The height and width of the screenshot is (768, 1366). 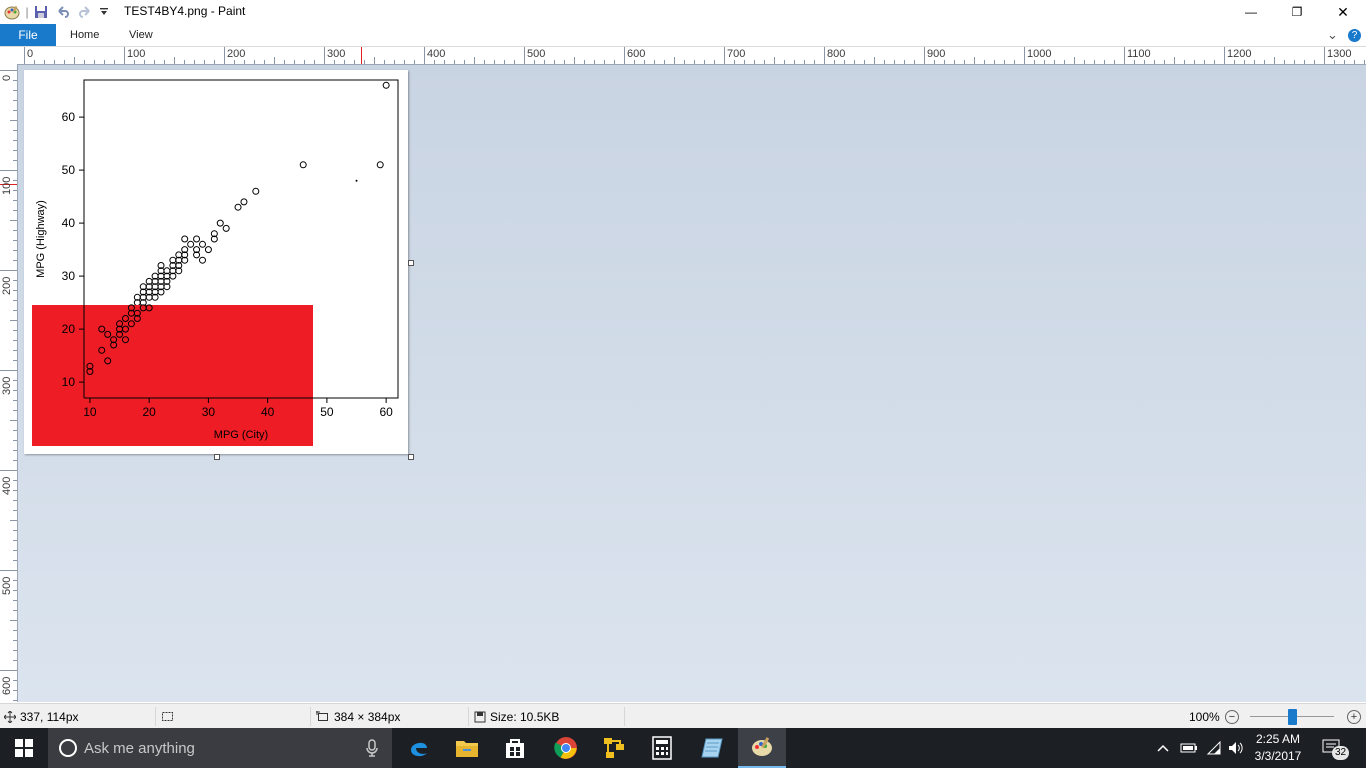 What do you see at coordinates (69, 223) in the screenshot?
I see `y-tick-label: 40` at bounding box center [69, 223].